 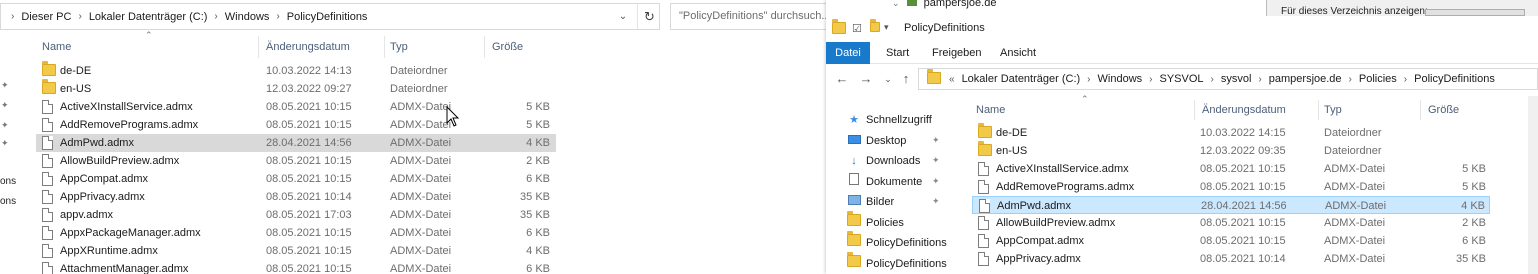 I want to click on nav-item: Desktop, so click(x=876, y=141).